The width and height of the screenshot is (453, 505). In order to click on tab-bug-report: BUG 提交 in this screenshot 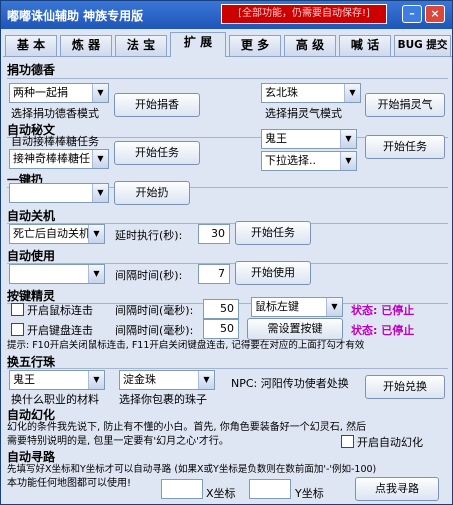, I will do `click(422, 45)`.